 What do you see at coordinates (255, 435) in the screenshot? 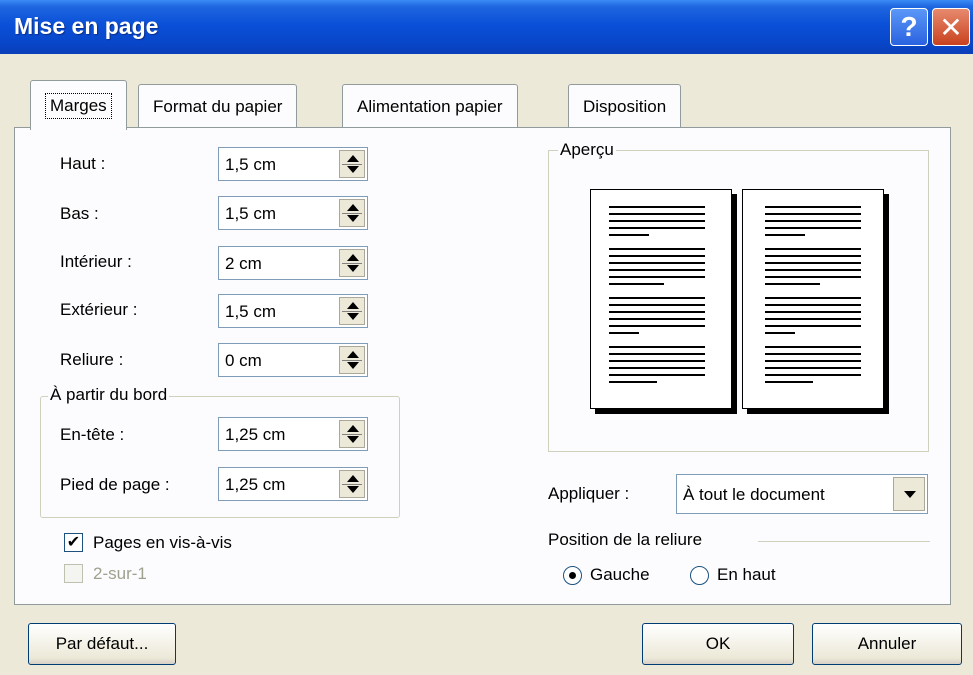
I see `entete-value: 1,25 cm` at bounding box center [255, 435].